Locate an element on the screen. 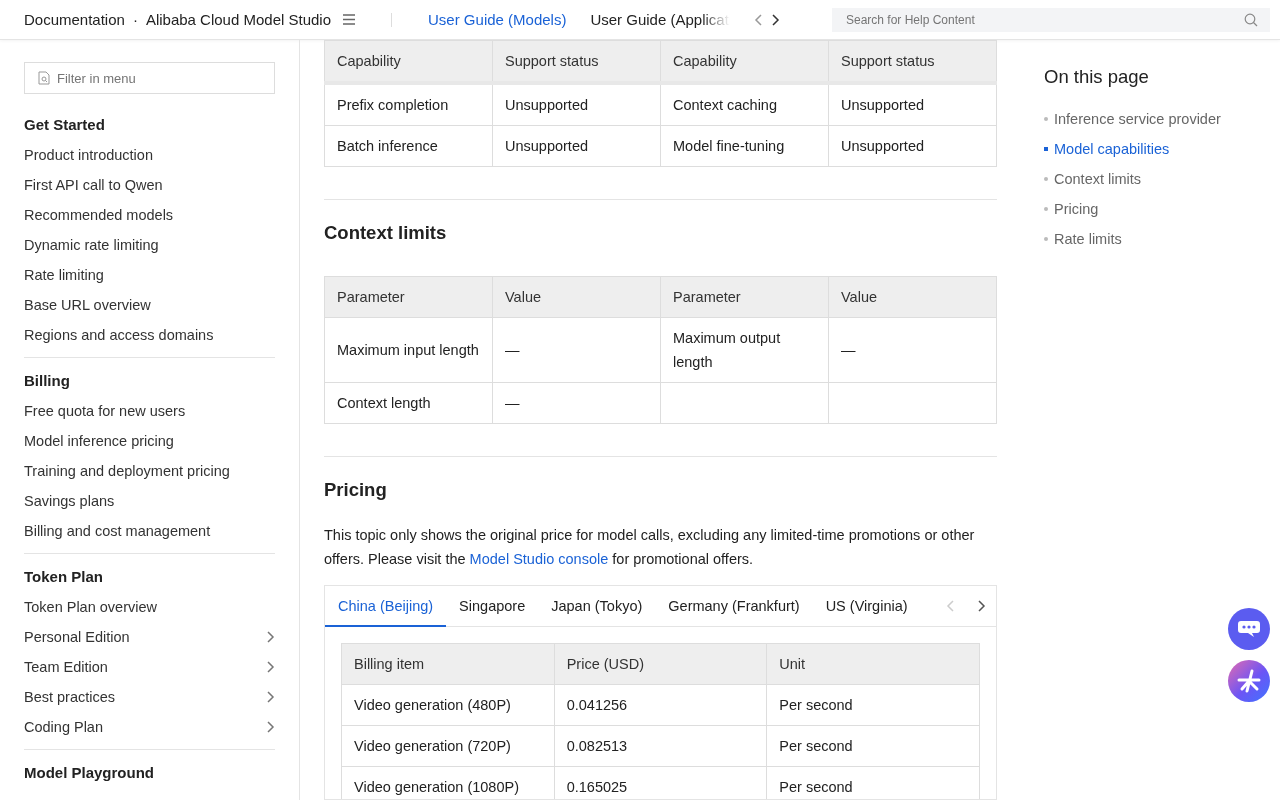  table-cell: Batch inference is located at coordinates (408, 146).